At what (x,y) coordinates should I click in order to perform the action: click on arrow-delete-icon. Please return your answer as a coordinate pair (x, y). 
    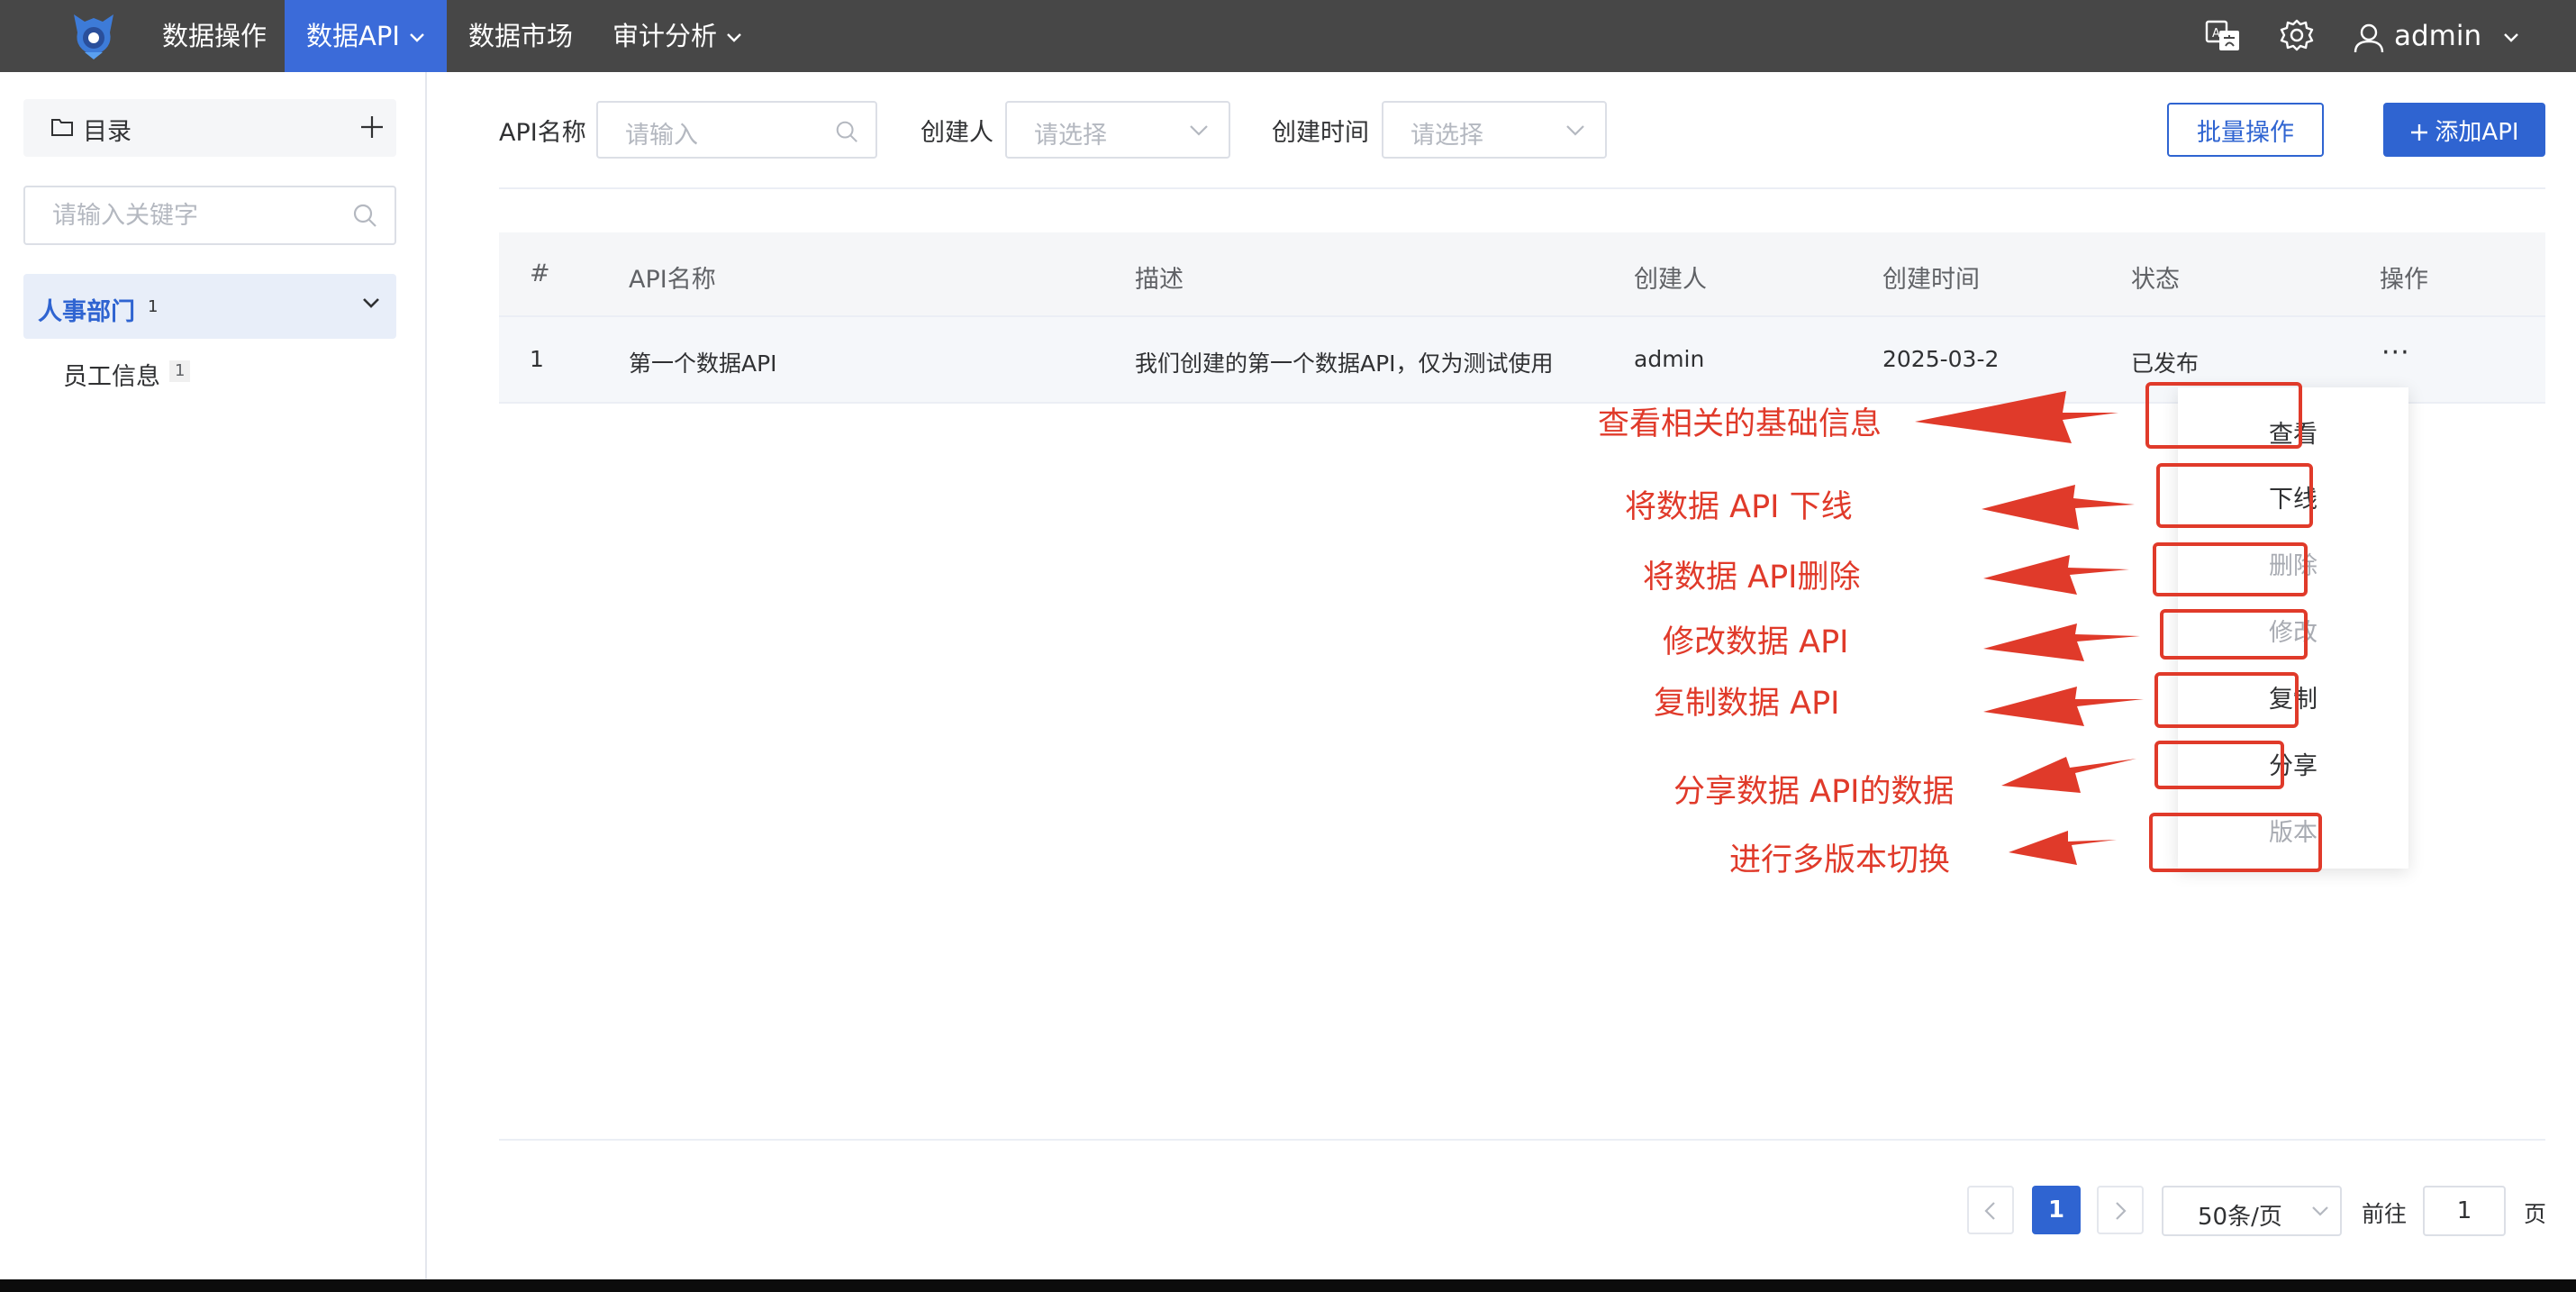
    Looking at the image, I should click on (2056, 575).